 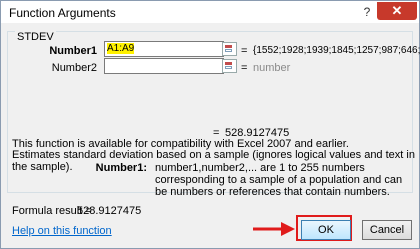 I want to click on number1-input: A1:A9, so click(x=164, y=49).